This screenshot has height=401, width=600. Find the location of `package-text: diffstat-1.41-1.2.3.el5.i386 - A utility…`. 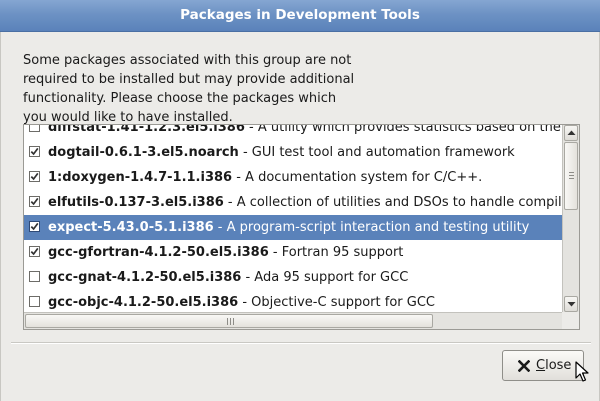

package-text: diffstat-1.41-1.2.3.el5.i386 - A utility… is located at coordinates (304, 132).